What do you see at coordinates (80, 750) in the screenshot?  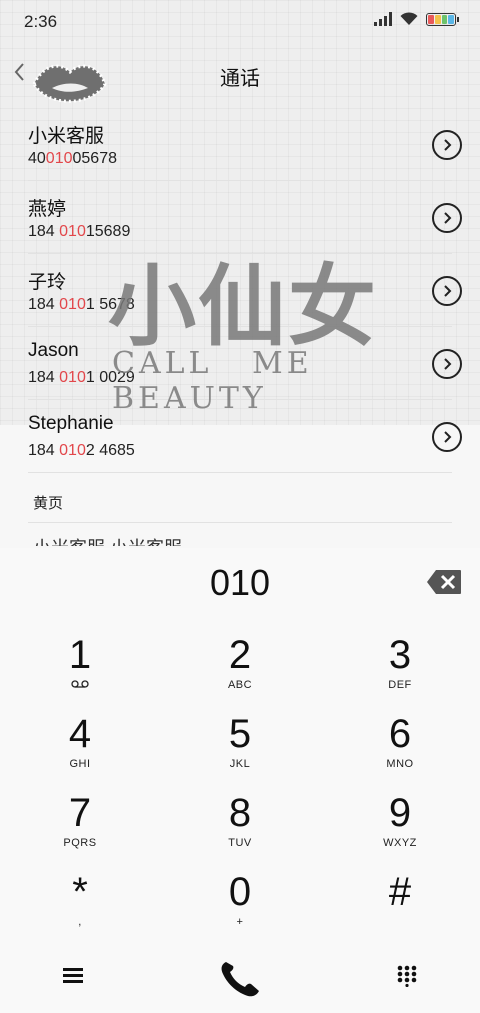 I see `key-4: 4 GHI` at bounding box center [80, 750].